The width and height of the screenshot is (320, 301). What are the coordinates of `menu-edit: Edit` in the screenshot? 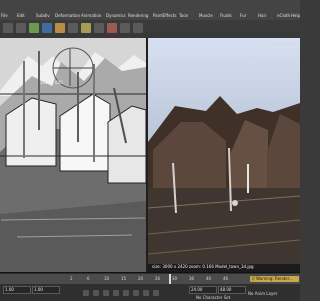 It's located at (21, 15).